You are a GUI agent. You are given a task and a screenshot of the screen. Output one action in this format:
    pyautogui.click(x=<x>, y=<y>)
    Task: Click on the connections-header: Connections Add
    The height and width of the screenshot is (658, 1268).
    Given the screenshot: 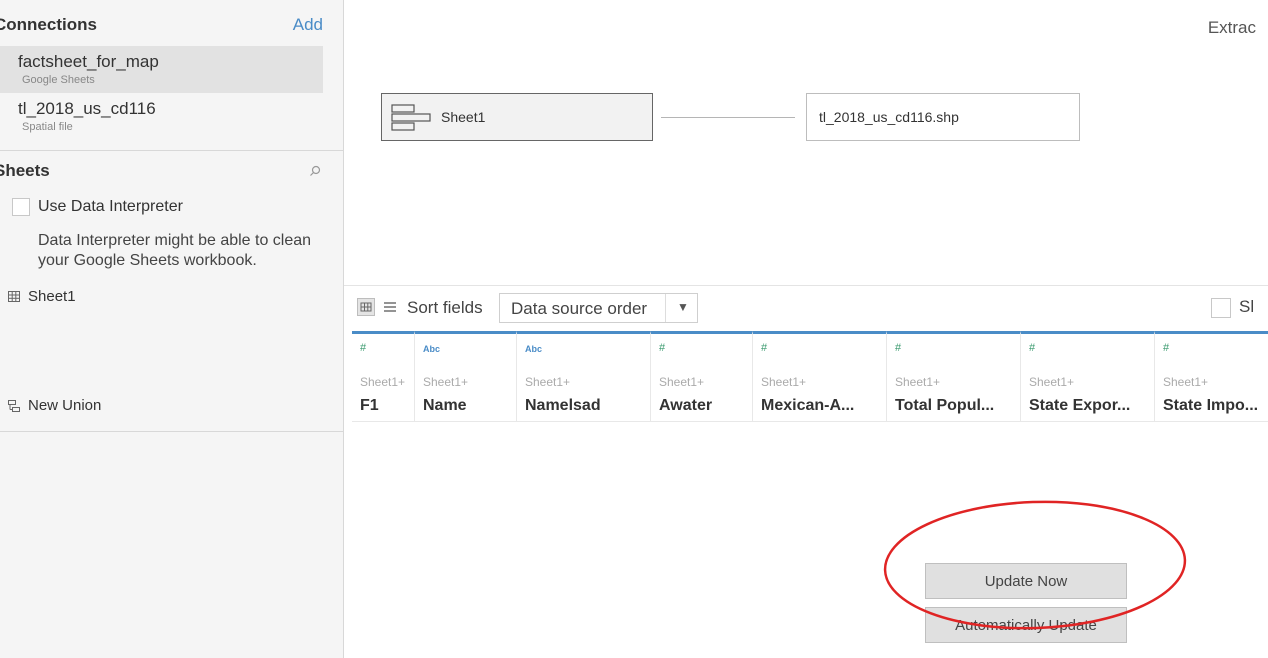 What is the action you would take?
    pyautogui.click(x=171, y=29)
    